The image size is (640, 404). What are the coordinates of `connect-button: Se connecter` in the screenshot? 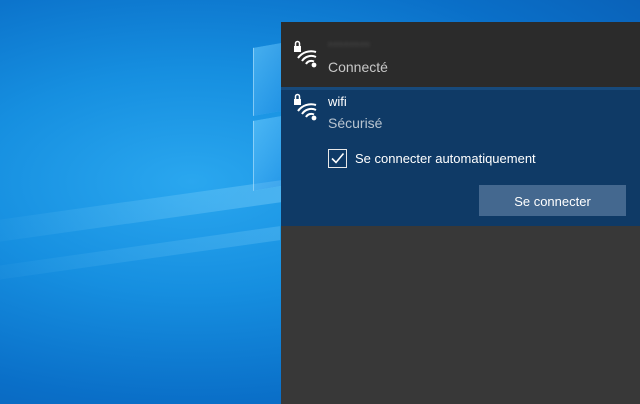 It's located at (552, 200).